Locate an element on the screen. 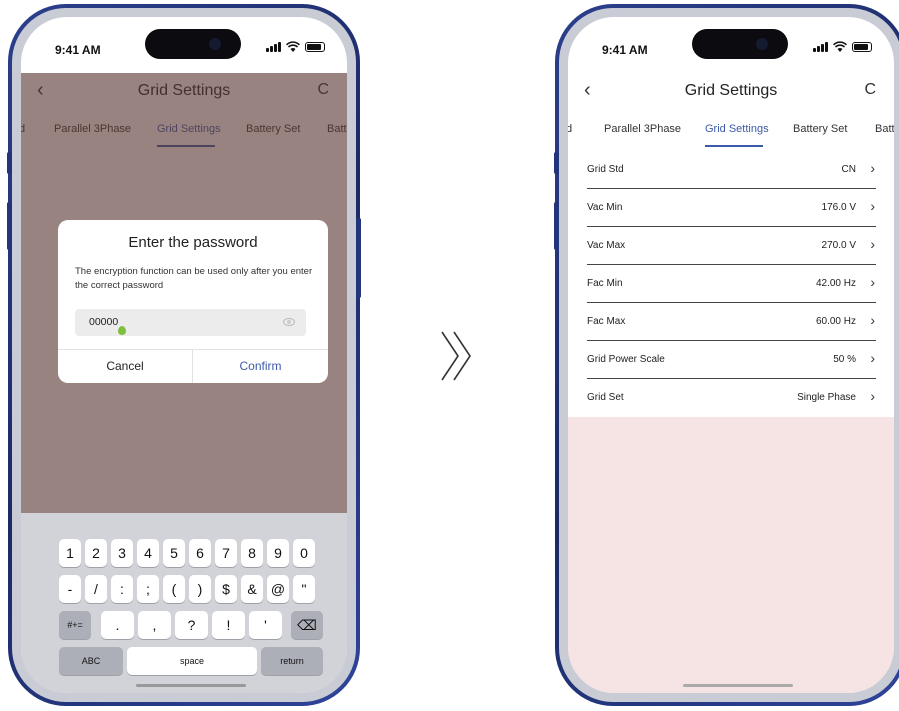 This screenshot has height=711, width=899. tab-active-indicator is located at coordinates (734, 146).